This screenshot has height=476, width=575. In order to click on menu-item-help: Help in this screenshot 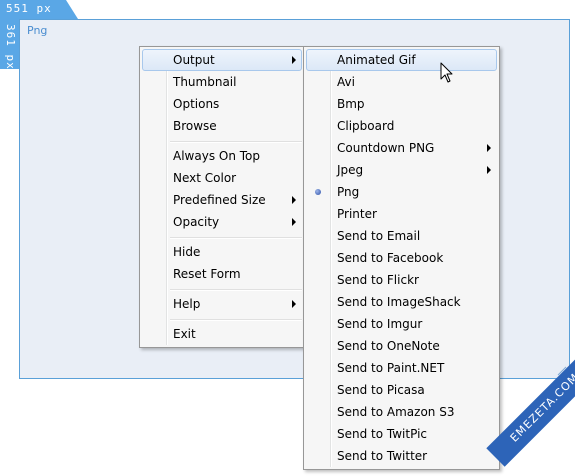, I will do `click(222, 304)`.